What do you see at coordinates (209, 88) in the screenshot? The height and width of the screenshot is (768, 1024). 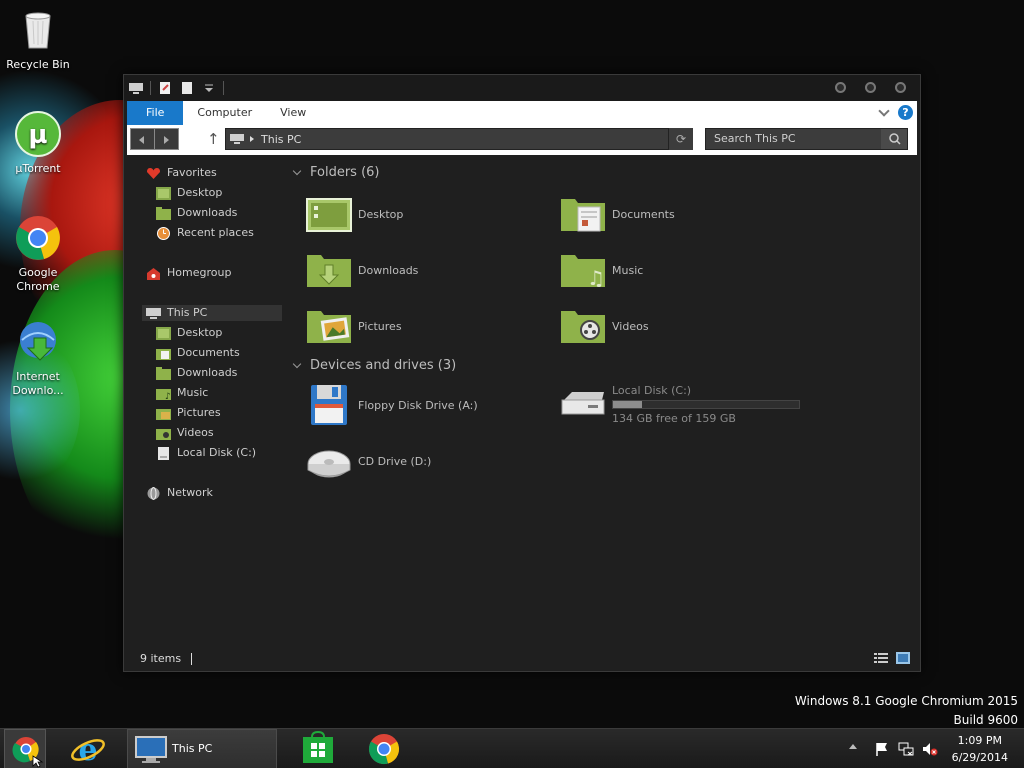 I see `customize-toolbar-icon` at bounding box center [209, 88].